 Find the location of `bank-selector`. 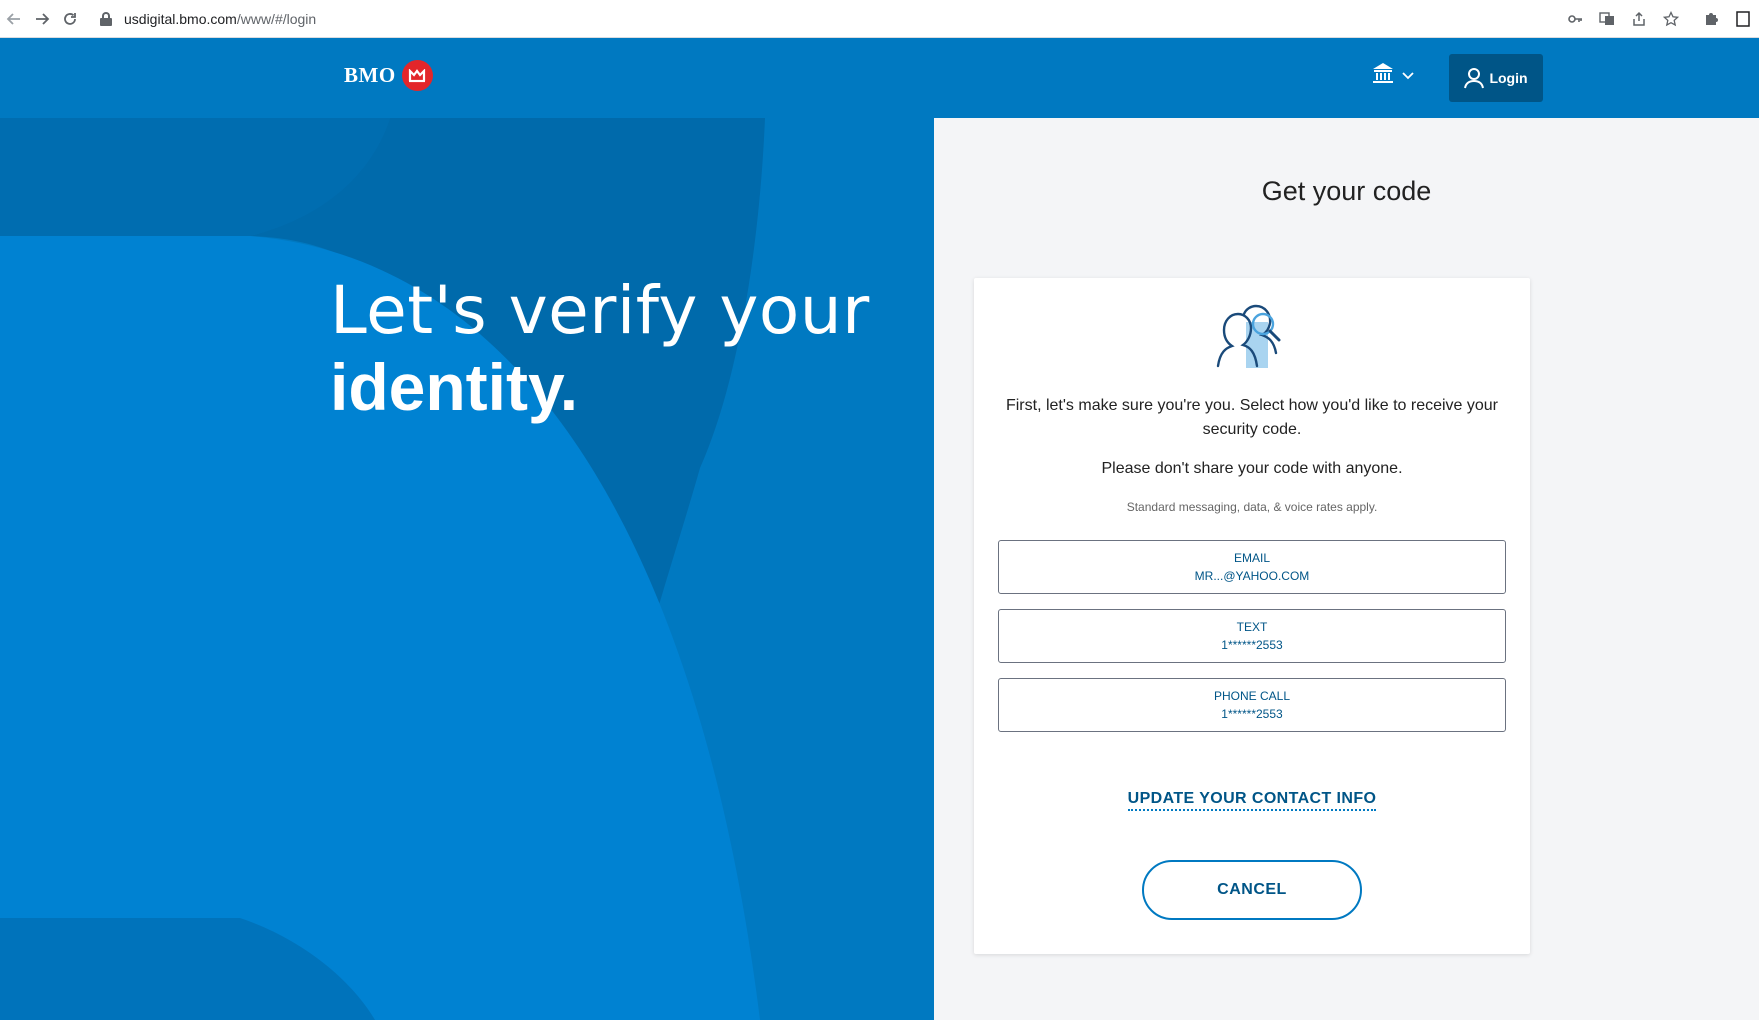

bank-selector is located at coordinates (1393, 75).